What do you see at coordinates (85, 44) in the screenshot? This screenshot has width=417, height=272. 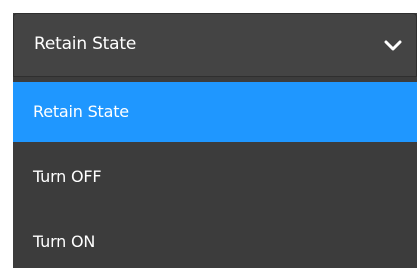 I see `selected-value: Retain State` at bounding box center [85, 44].